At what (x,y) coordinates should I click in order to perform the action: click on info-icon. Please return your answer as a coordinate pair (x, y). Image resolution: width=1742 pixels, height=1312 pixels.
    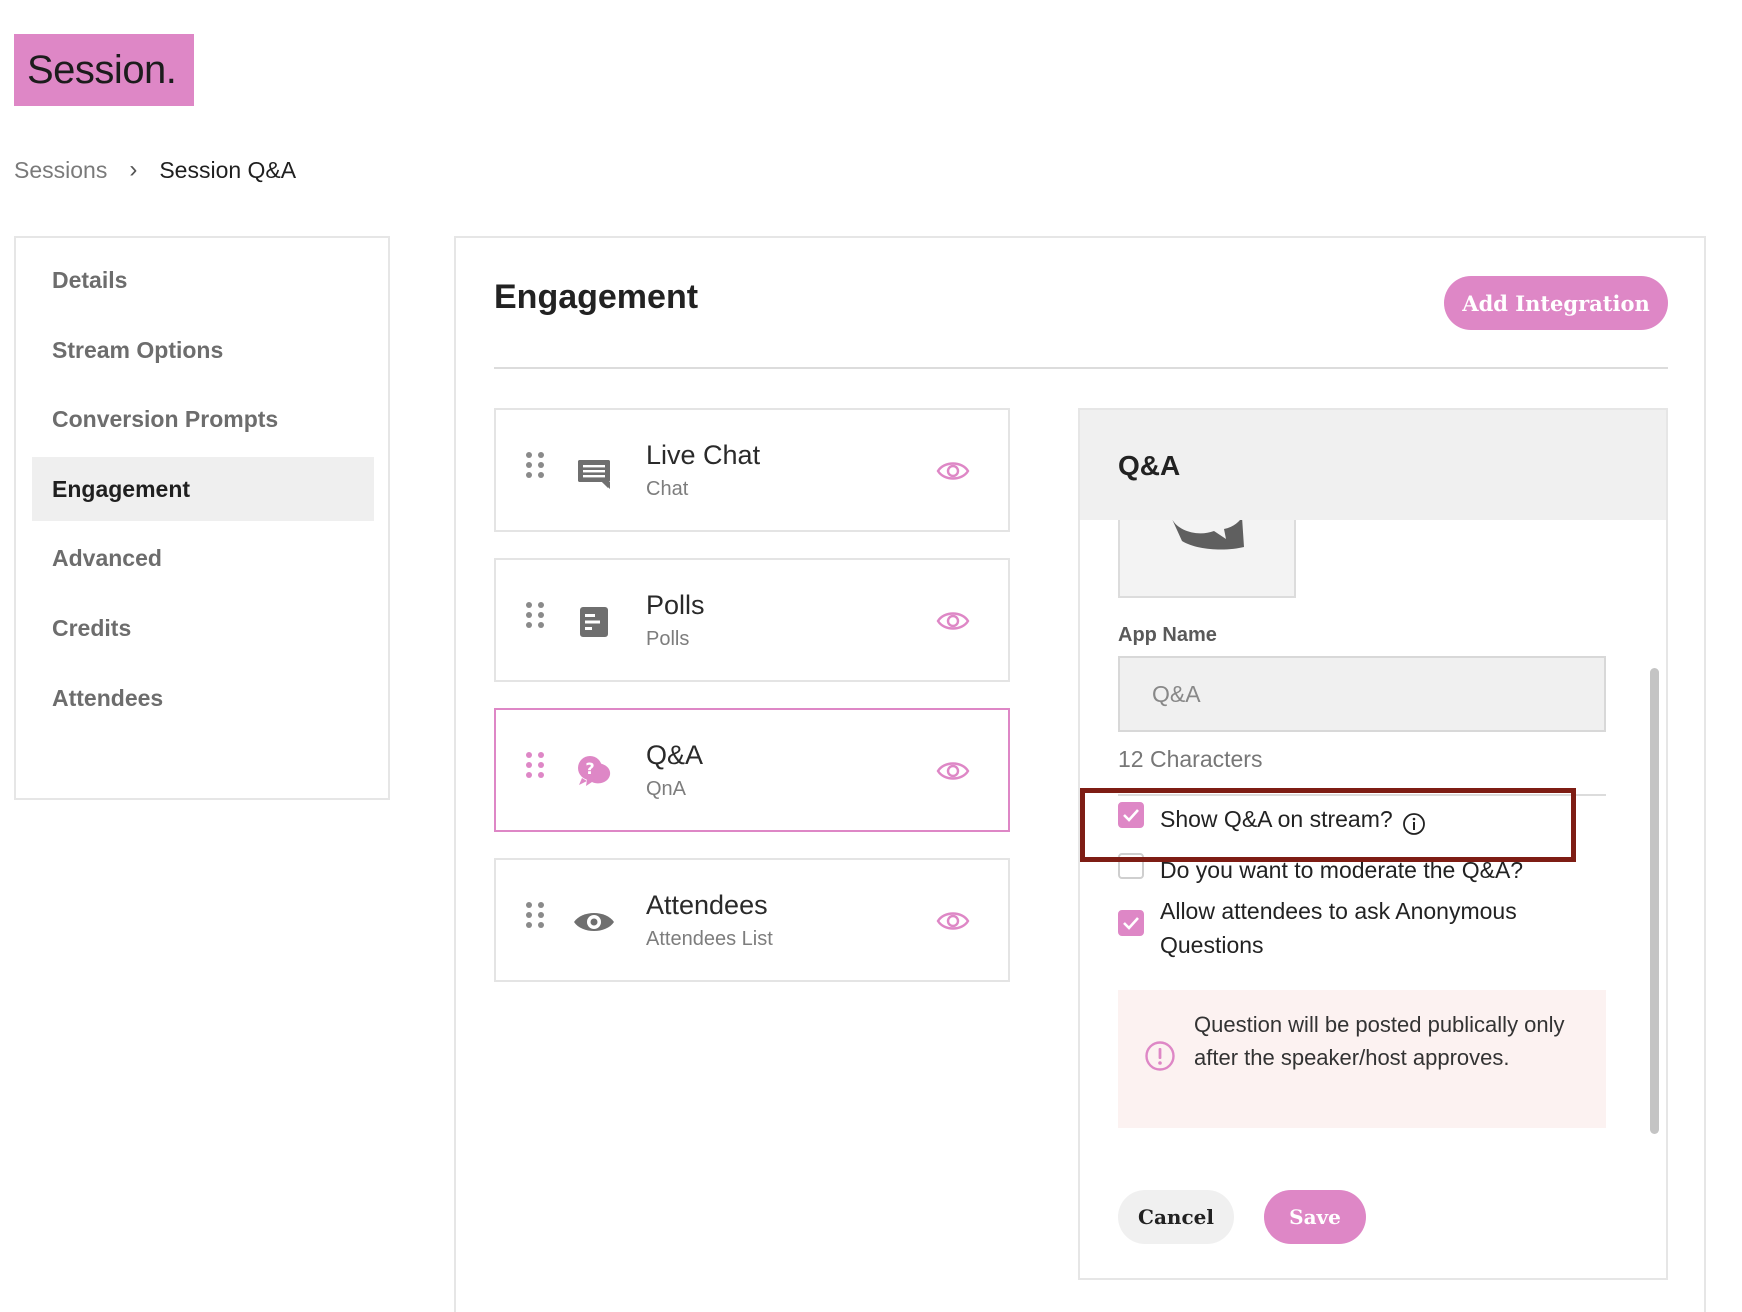
    Looking at the image, I should click on (1414, 824).